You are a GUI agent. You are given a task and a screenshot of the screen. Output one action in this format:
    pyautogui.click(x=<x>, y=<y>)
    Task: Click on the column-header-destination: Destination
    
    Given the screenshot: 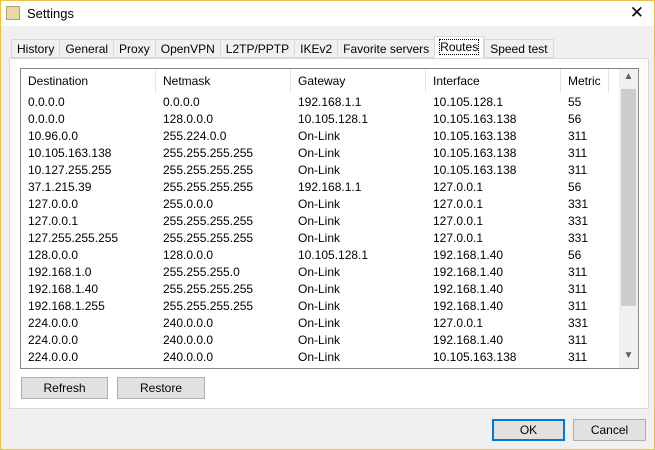 What is the action you would take?
    pyautogui.click(x=88, y=81)
    